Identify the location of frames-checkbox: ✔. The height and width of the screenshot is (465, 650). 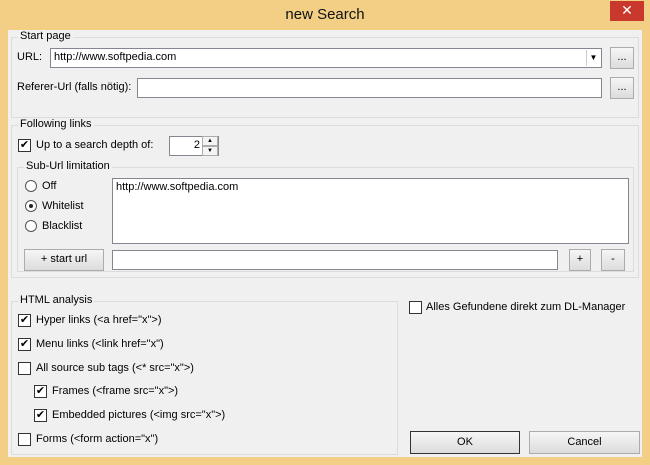
(40, 391).